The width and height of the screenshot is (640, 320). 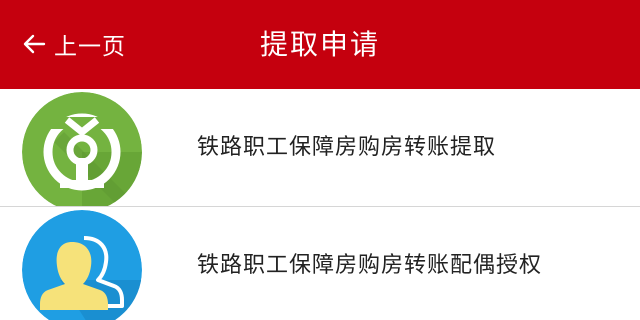 I want to click on railway-logo-icon, so click(x=82, y=152).